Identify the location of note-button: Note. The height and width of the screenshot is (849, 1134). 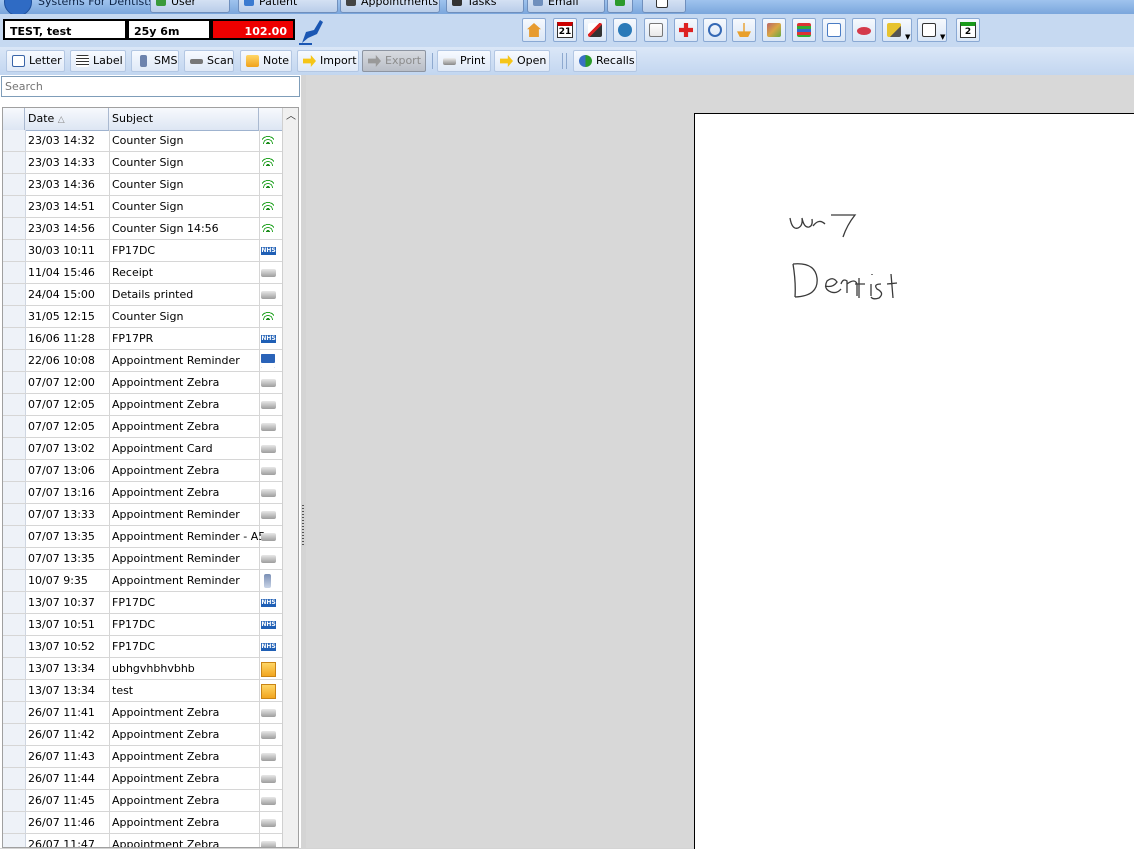
(266, 61).